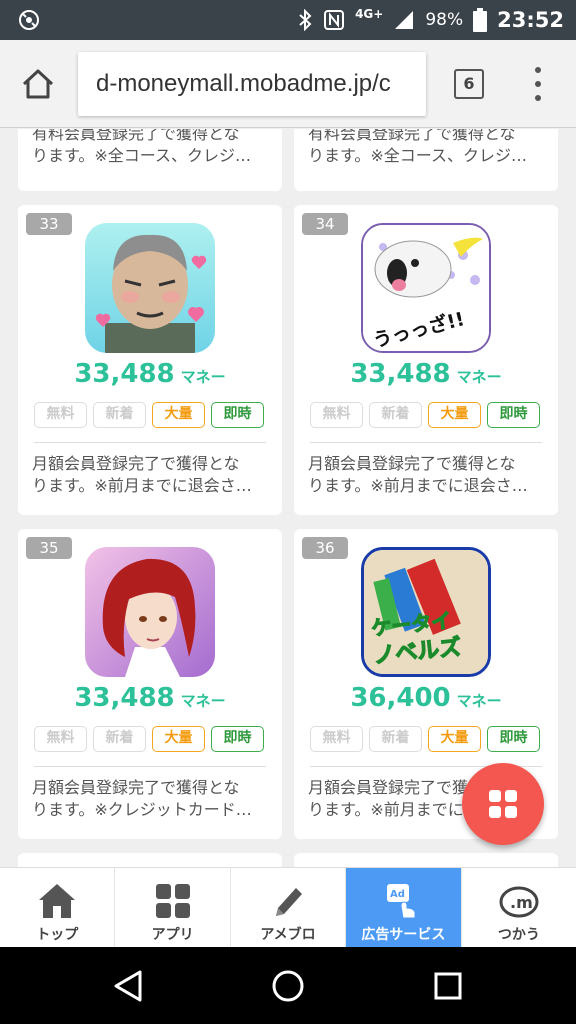  I want to click on svg-text: Ad, so click(397, 894).